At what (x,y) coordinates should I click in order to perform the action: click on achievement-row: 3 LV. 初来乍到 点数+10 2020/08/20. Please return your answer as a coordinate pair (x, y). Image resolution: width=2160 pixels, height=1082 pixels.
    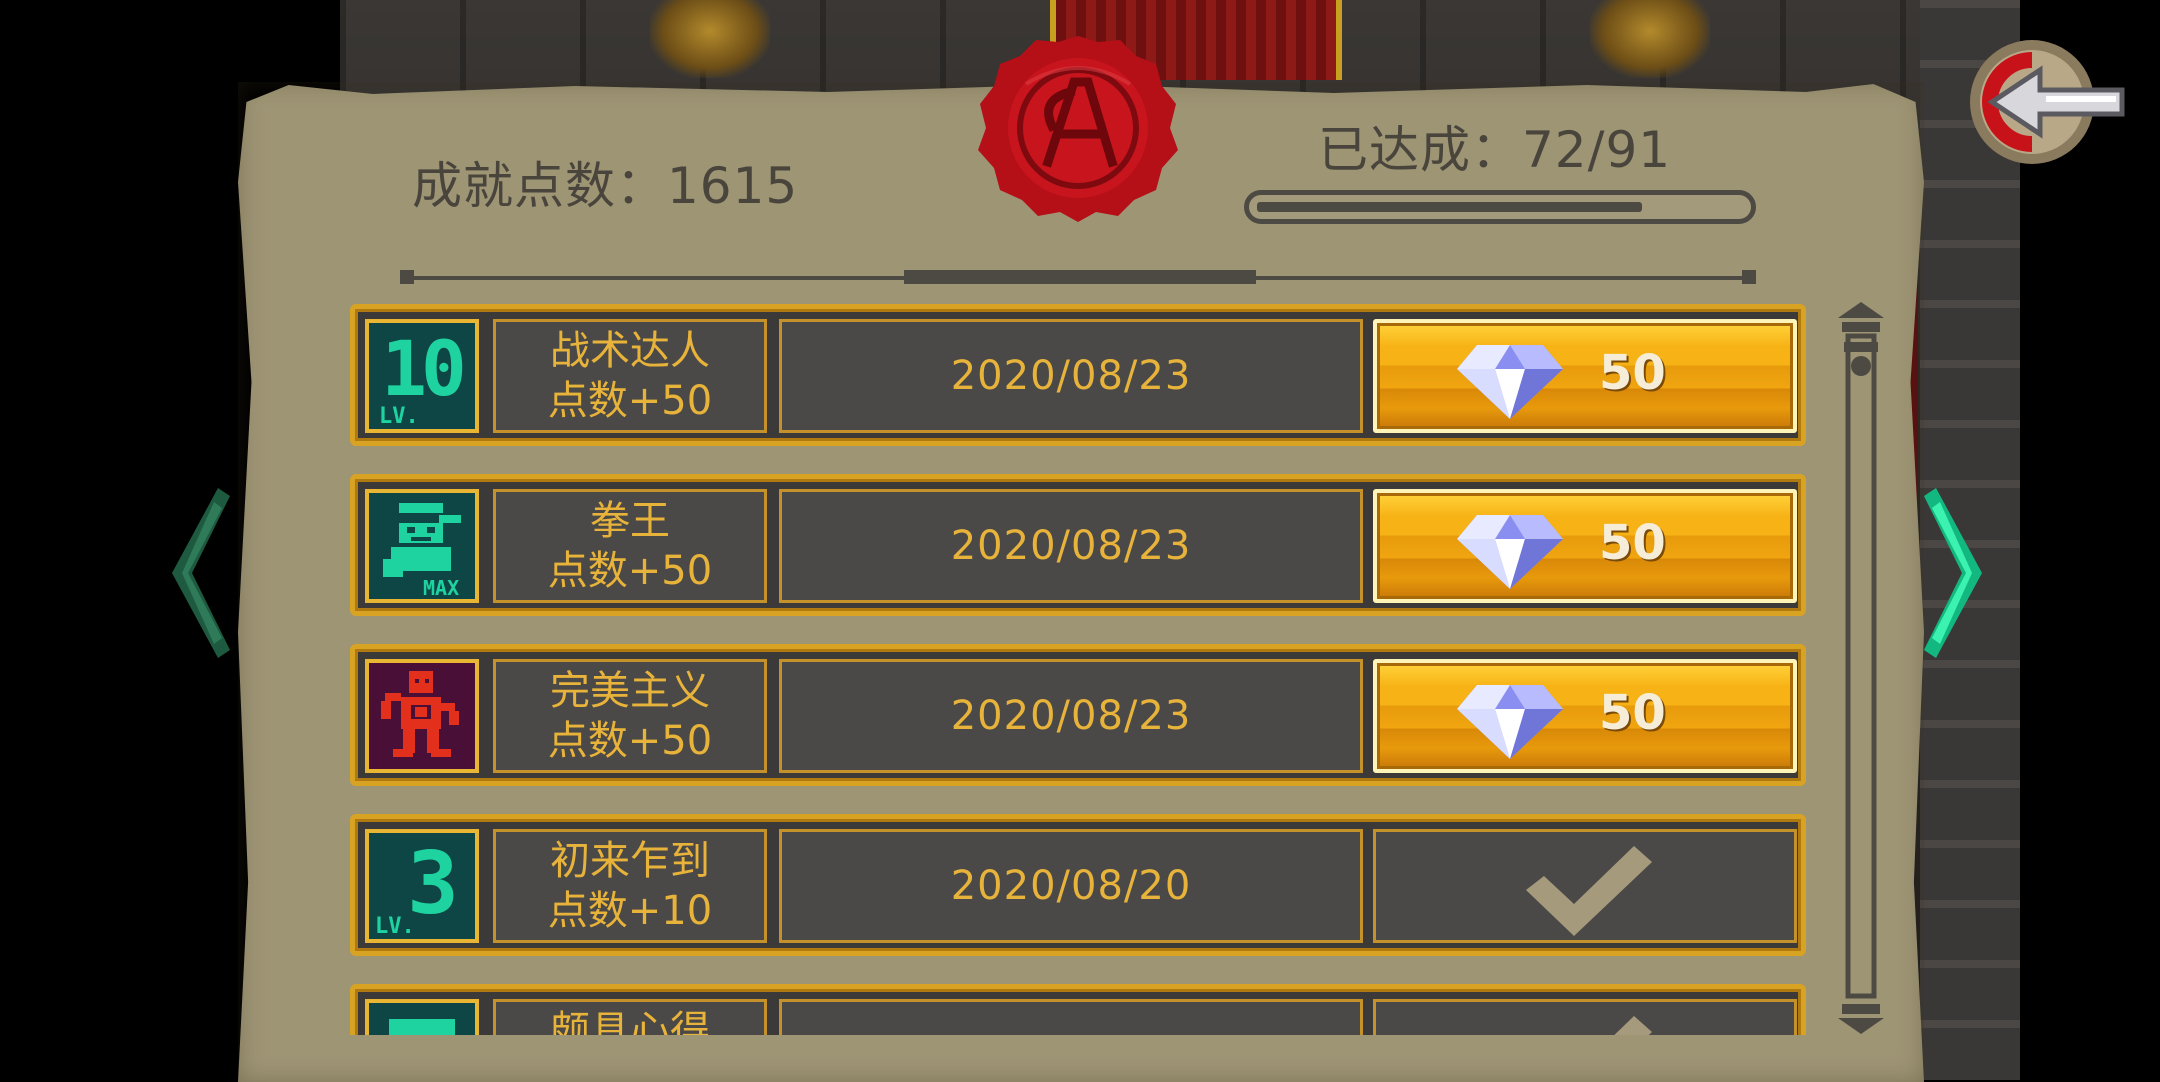
    Looking at the image, I should click on (1078, 885).